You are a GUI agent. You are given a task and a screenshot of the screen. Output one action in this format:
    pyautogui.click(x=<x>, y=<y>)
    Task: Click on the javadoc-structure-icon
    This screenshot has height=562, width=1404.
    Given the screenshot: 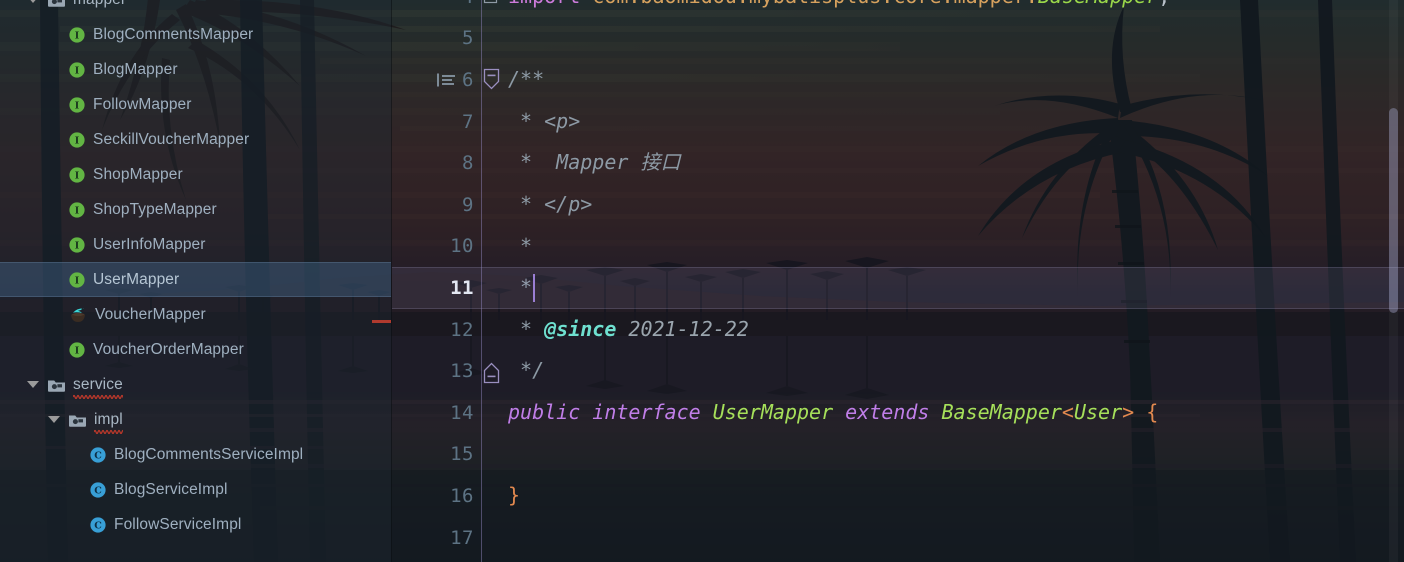 What is the action you would take?
    pyautogui.click(x=449, y=79)
    